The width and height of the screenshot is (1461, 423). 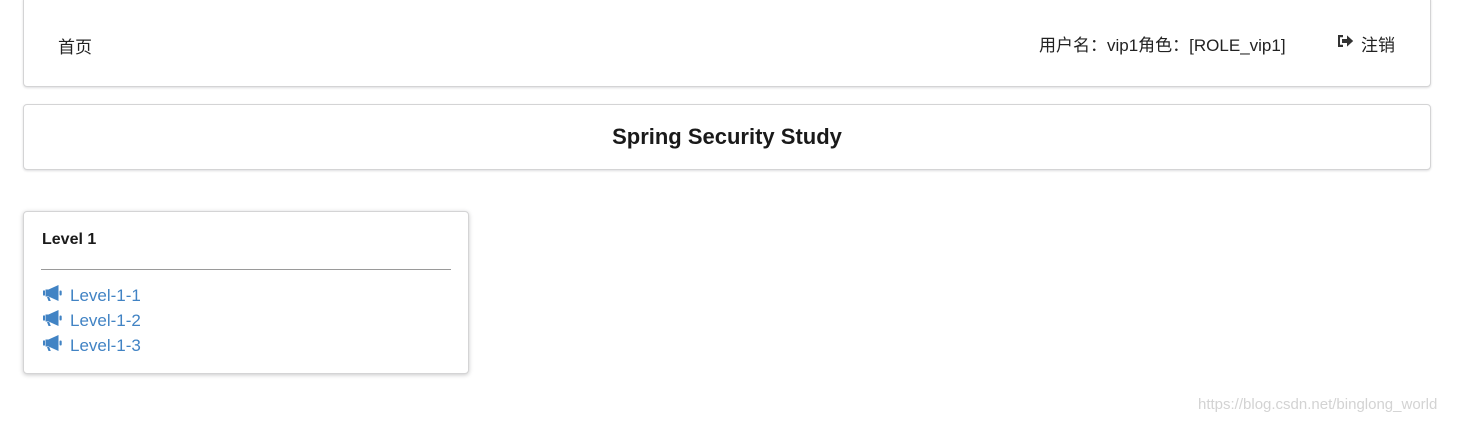 I want to click on nav-home-link: 首页, so click(x=75, y=45).